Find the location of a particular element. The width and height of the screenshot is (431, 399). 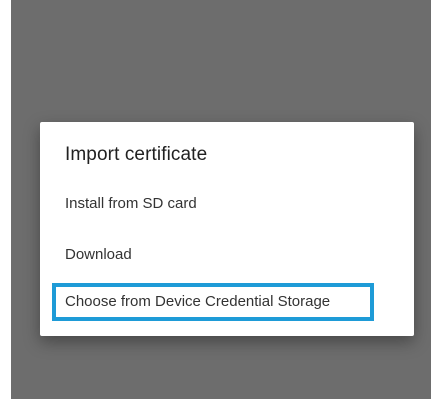

option-download: Download is located at coordinates (98, 254).